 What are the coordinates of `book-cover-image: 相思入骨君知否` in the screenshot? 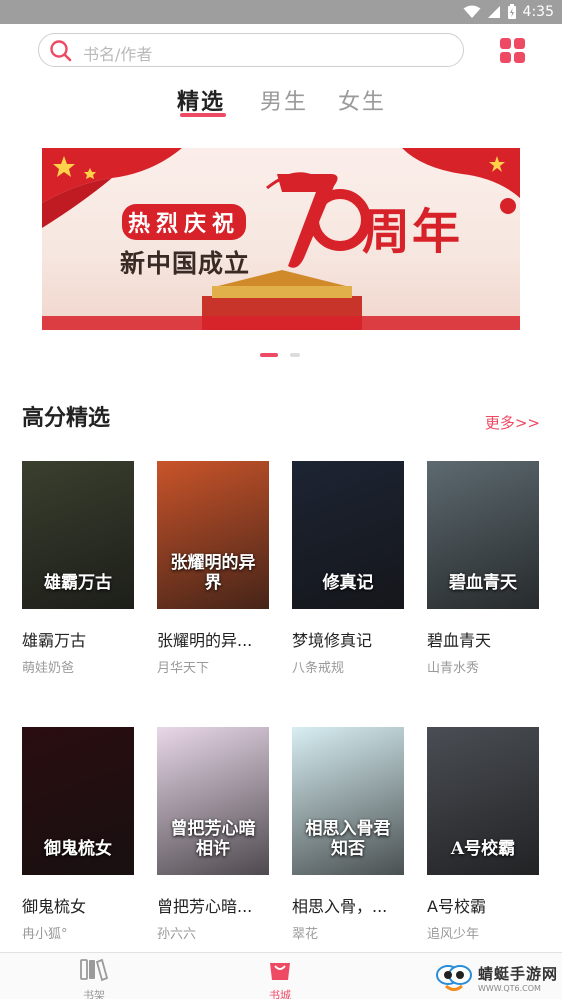 It's located at (348, 801).